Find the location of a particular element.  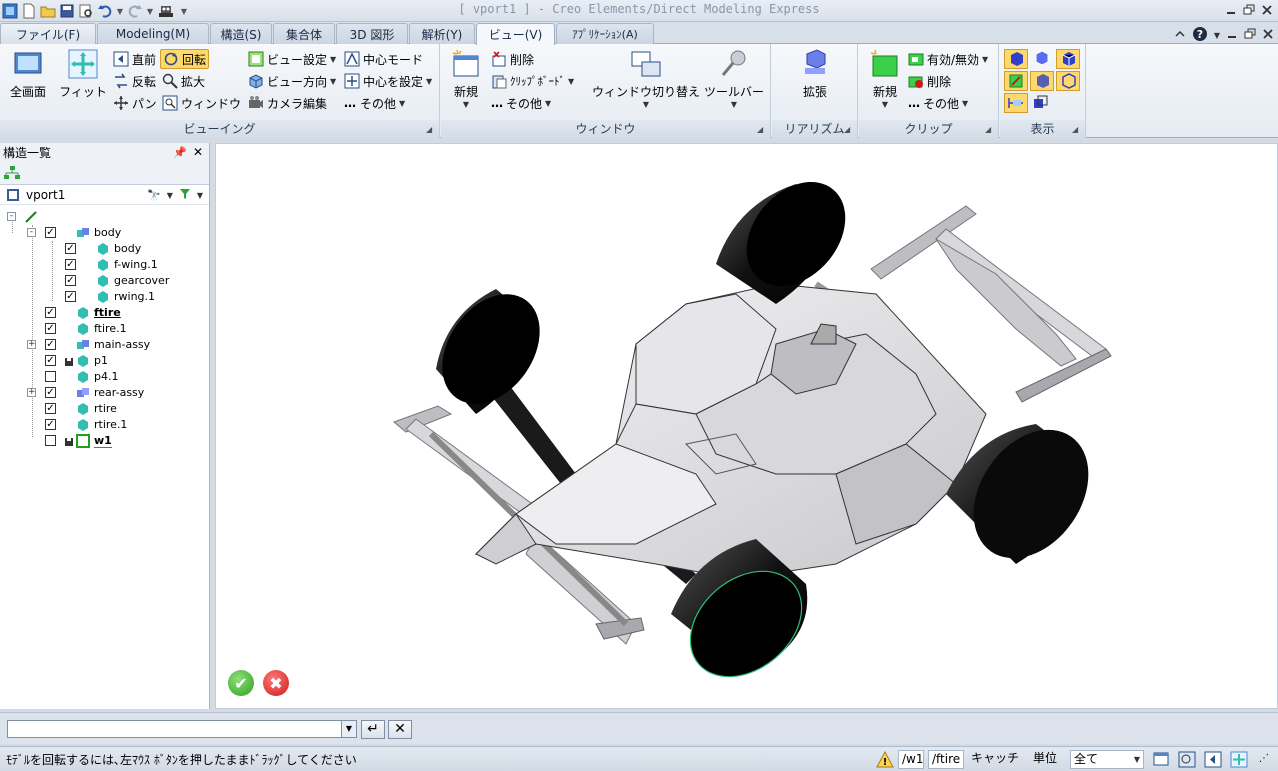

tree-row-p1: ✓ p1 is located at coordinates (104, 361).